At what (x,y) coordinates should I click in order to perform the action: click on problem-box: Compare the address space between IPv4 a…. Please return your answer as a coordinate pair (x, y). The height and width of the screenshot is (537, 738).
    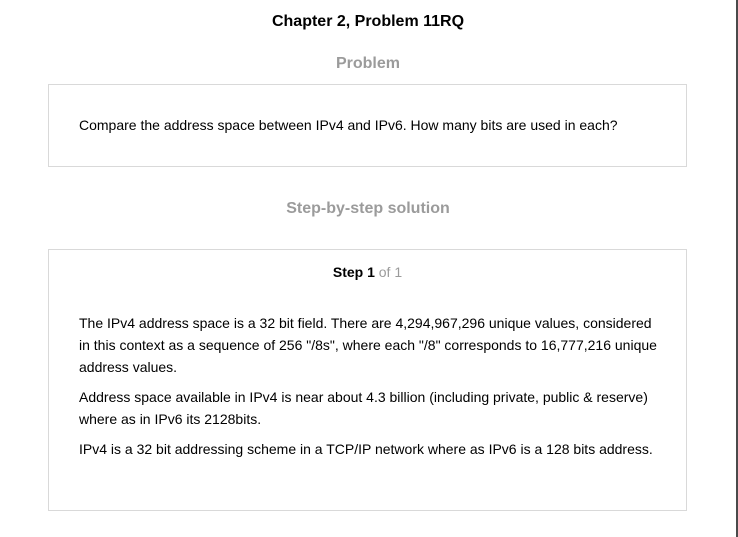
    Looking at the image, I should click on (367, 125).